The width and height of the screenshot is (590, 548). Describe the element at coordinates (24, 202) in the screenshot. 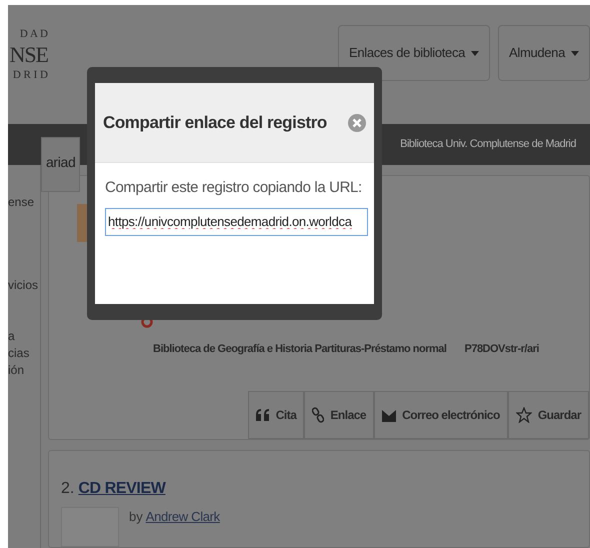

I see `sidebar-link: ense` at that location.